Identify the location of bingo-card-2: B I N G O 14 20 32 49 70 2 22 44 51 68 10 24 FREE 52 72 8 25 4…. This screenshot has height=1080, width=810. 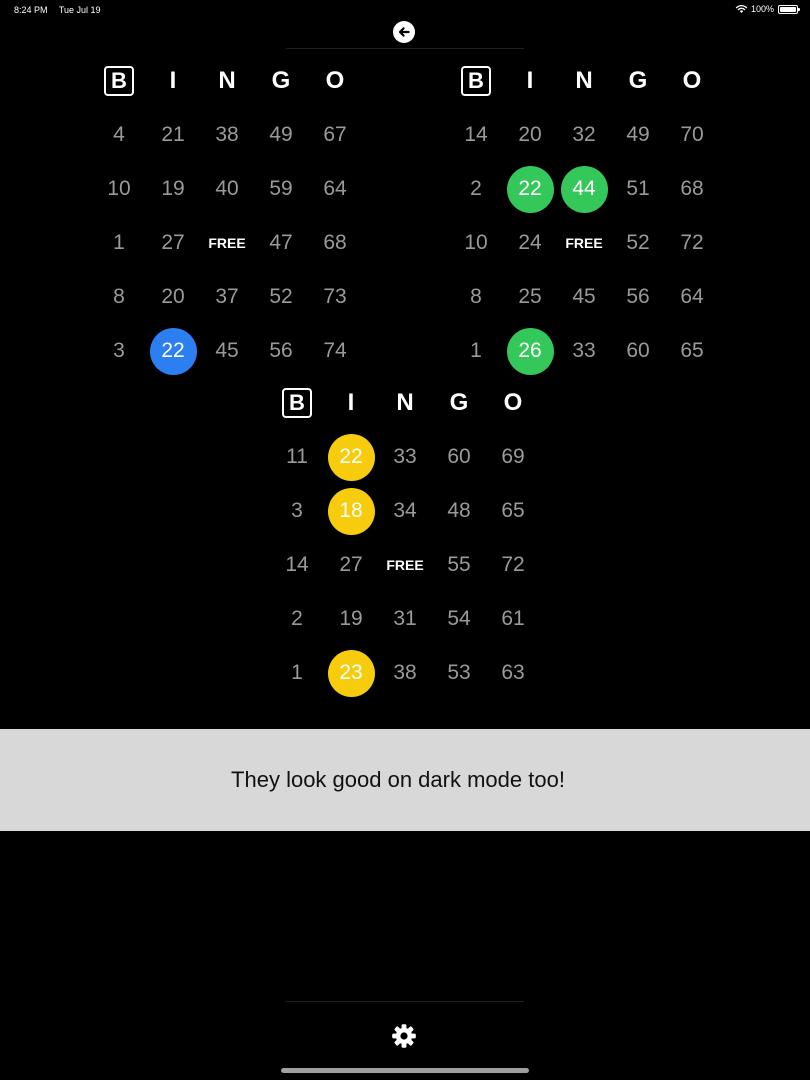
(584, 216).